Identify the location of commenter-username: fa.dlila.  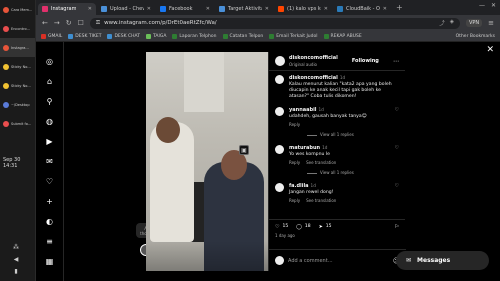
(299, 186).